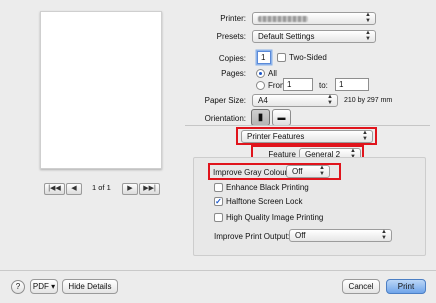 This screenshot has height=303, width=436. I want to click on improve-gray-value: Off, so click(297, 171).